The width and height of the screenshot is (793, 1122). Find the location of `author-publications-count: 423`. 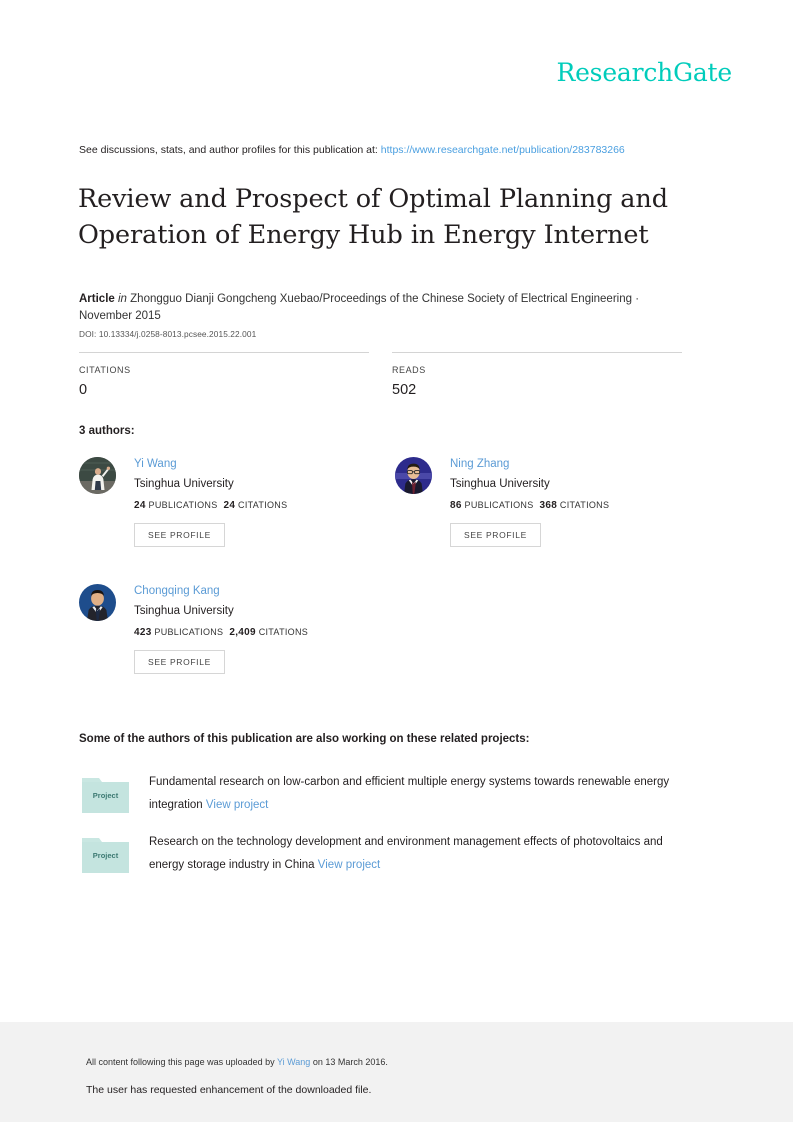

author-publications-count: 423 is located at coordinates (143, 632).